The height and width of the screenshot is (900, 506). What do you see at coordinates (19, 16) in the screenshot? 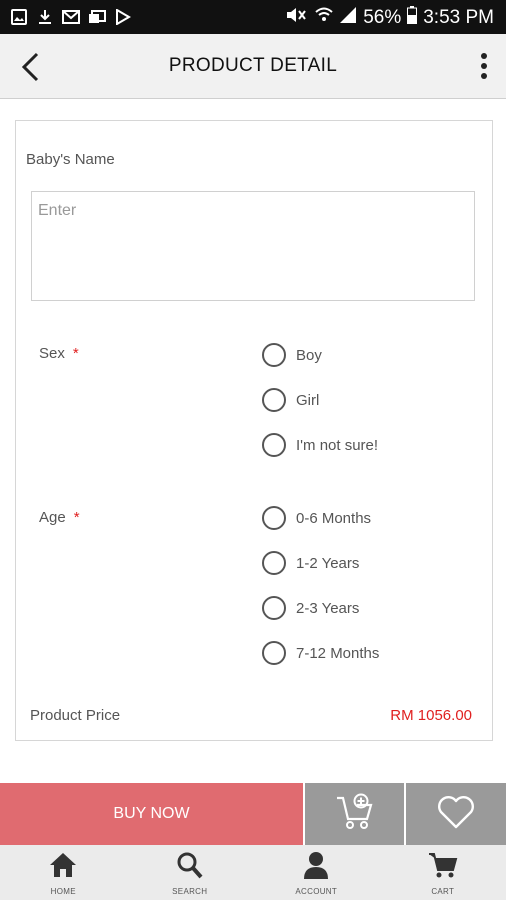
I see `image-icon` at bounding box center [19, 16].